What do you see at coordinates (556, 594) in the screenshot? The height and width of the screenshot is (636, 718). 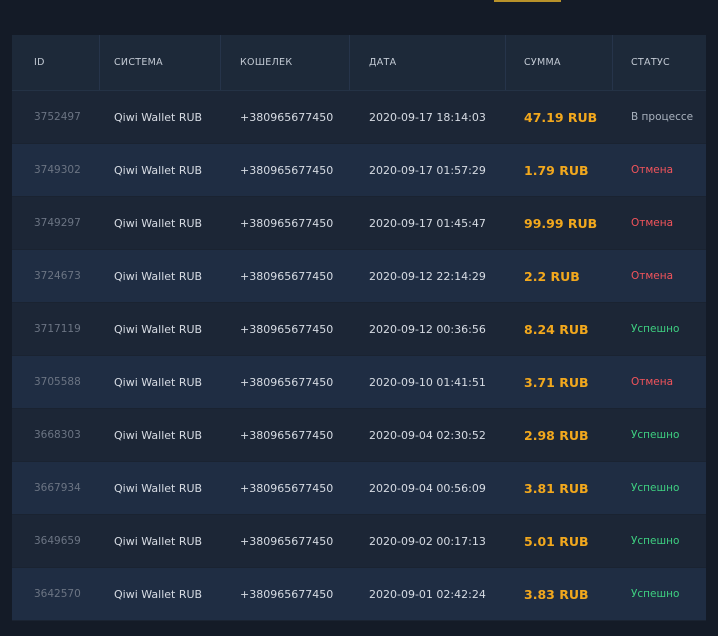 I see `transaction-amount: 3.83 RUB` at bounding box center [556, 594].